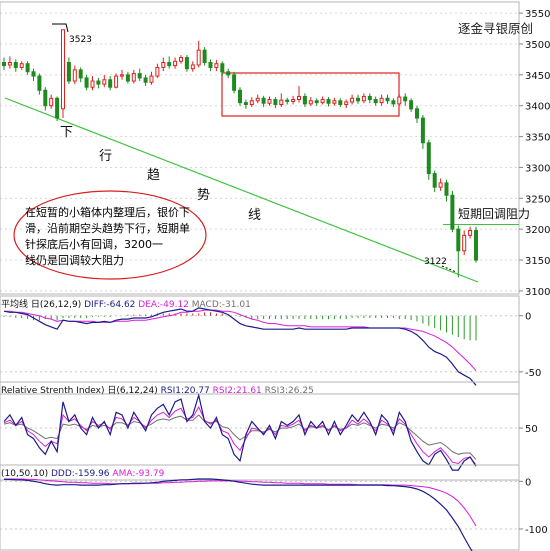 This screenshot has height=551, width=550. Describe the element at coordinates (528, 317) in the screenshot. I see `macd-tick-label: 0` at that location.